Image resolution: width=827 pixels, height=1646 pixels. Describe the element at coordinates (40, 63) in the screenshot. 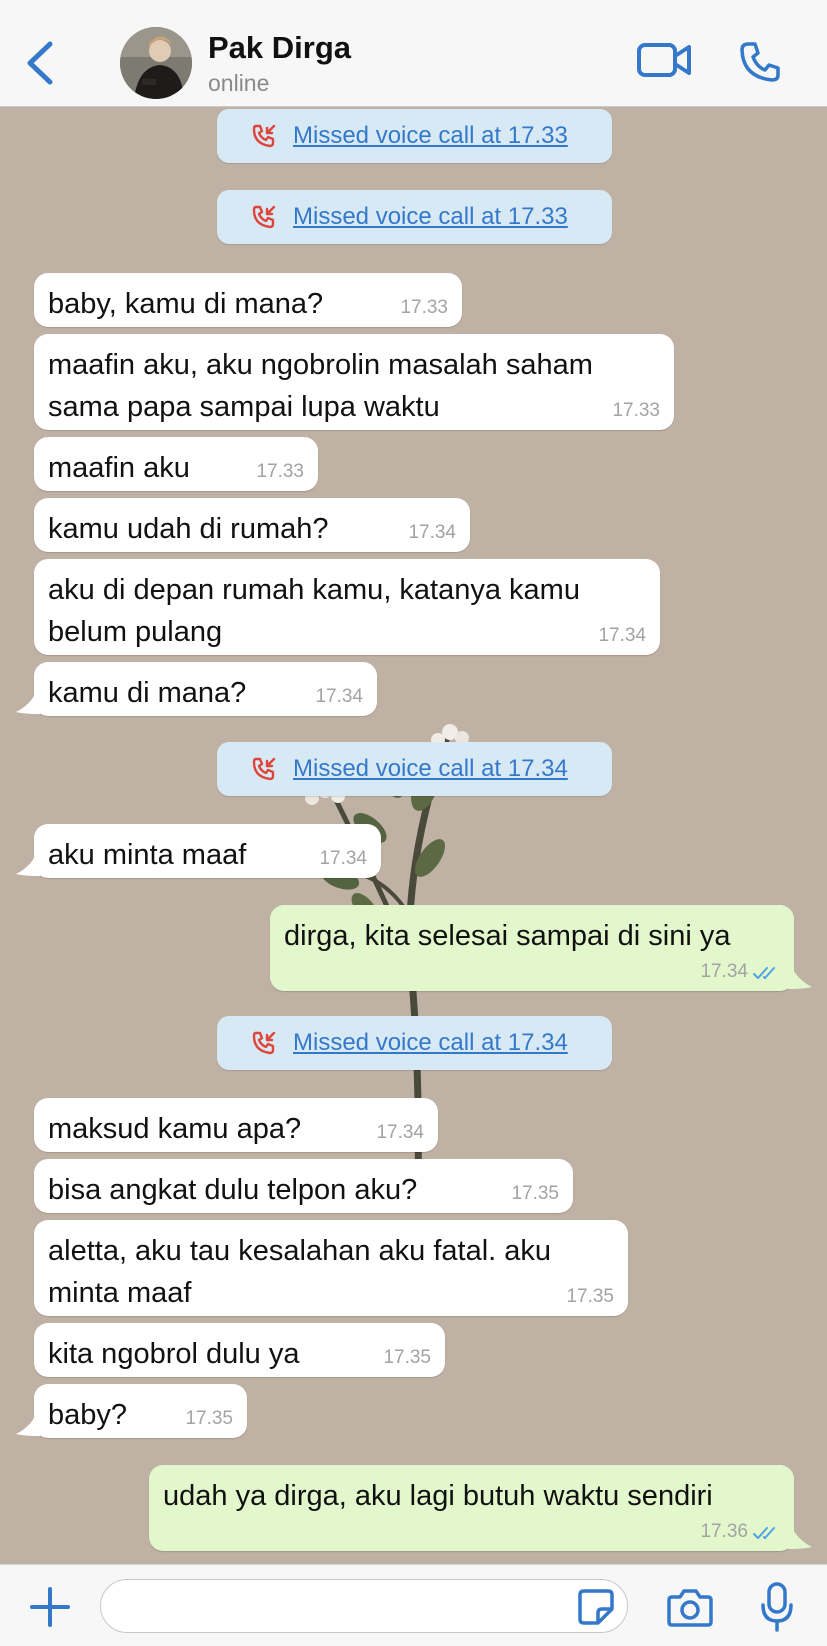

I see `chevron-left-icon` at that location.